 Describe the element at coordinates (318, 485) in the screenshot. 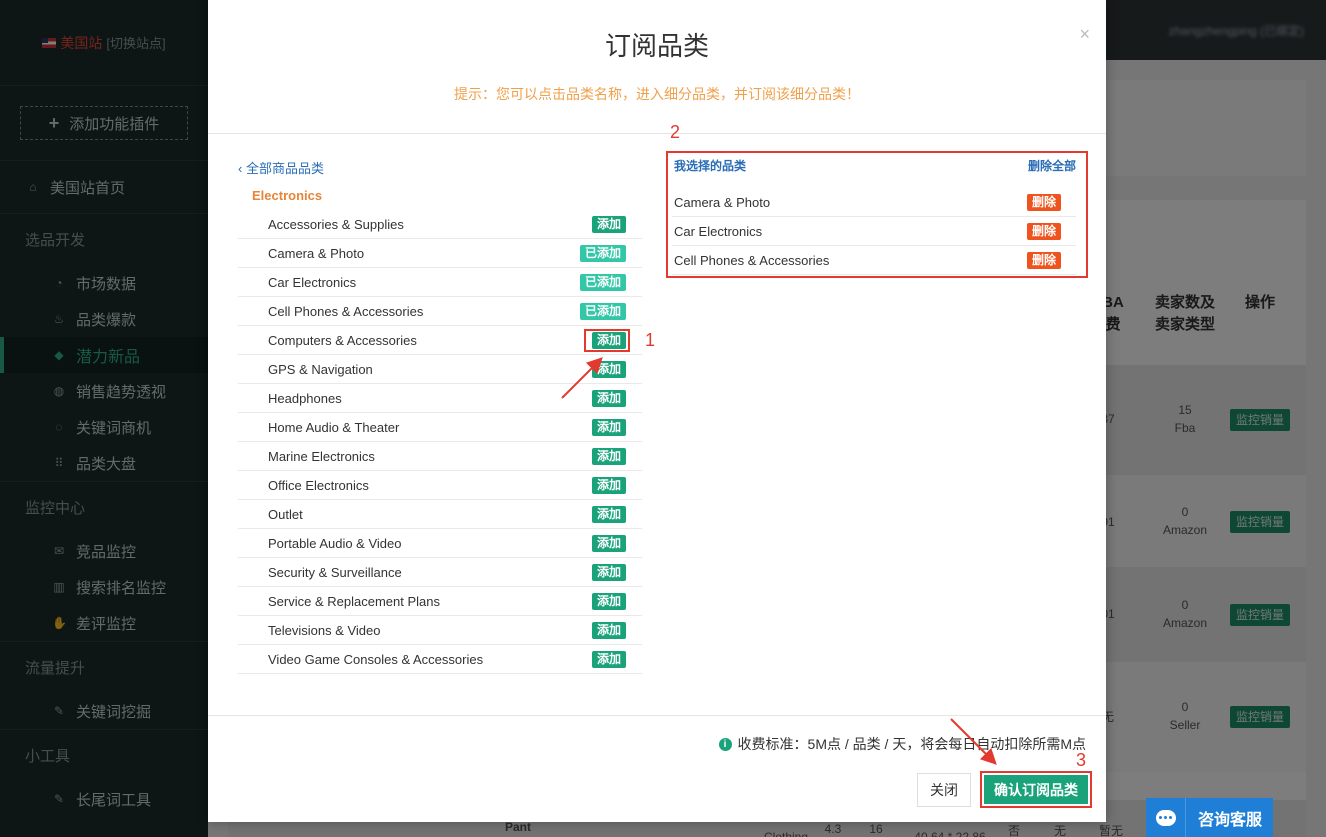

I see `category-name-link: Office Electronics` at that location.